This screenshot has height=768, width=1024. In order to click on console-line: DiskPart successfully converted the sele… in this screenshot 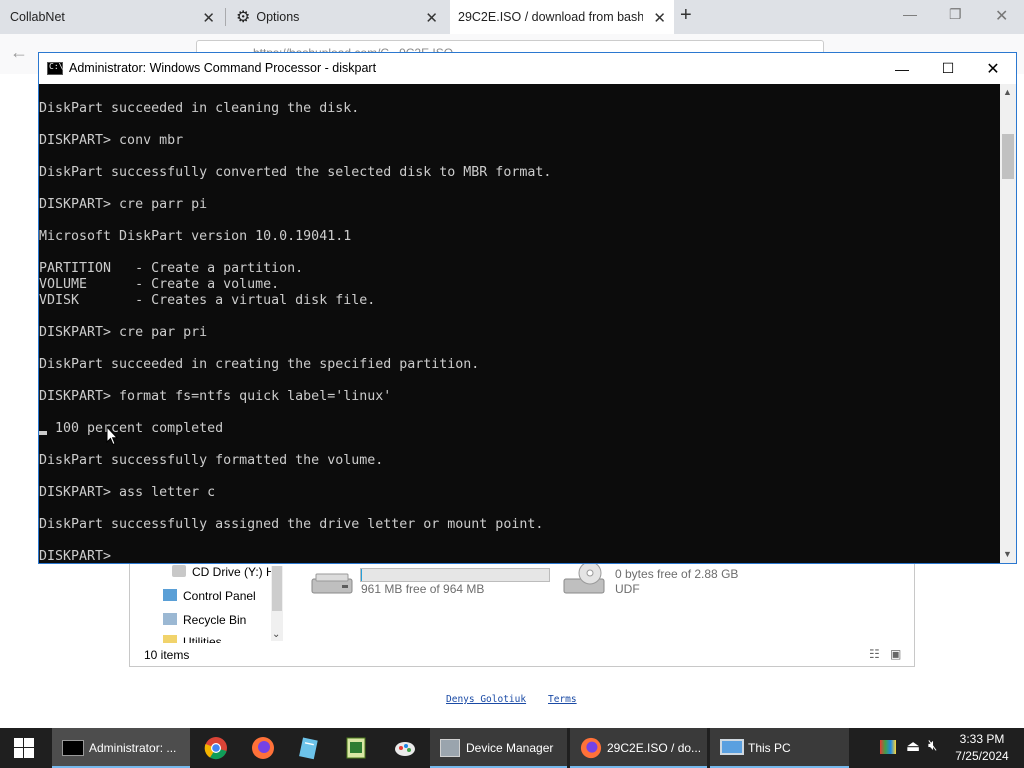, I will do `click(295, 172)`.